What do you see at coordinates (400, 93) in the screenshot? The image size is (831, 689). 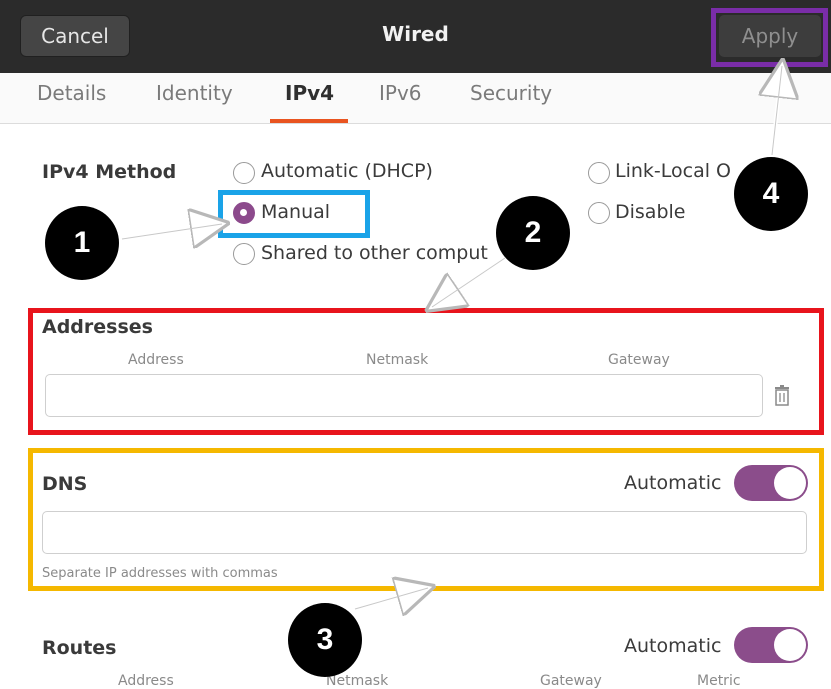 I see `tab-ipv6: IPv6` at bounding box center [400, 93].